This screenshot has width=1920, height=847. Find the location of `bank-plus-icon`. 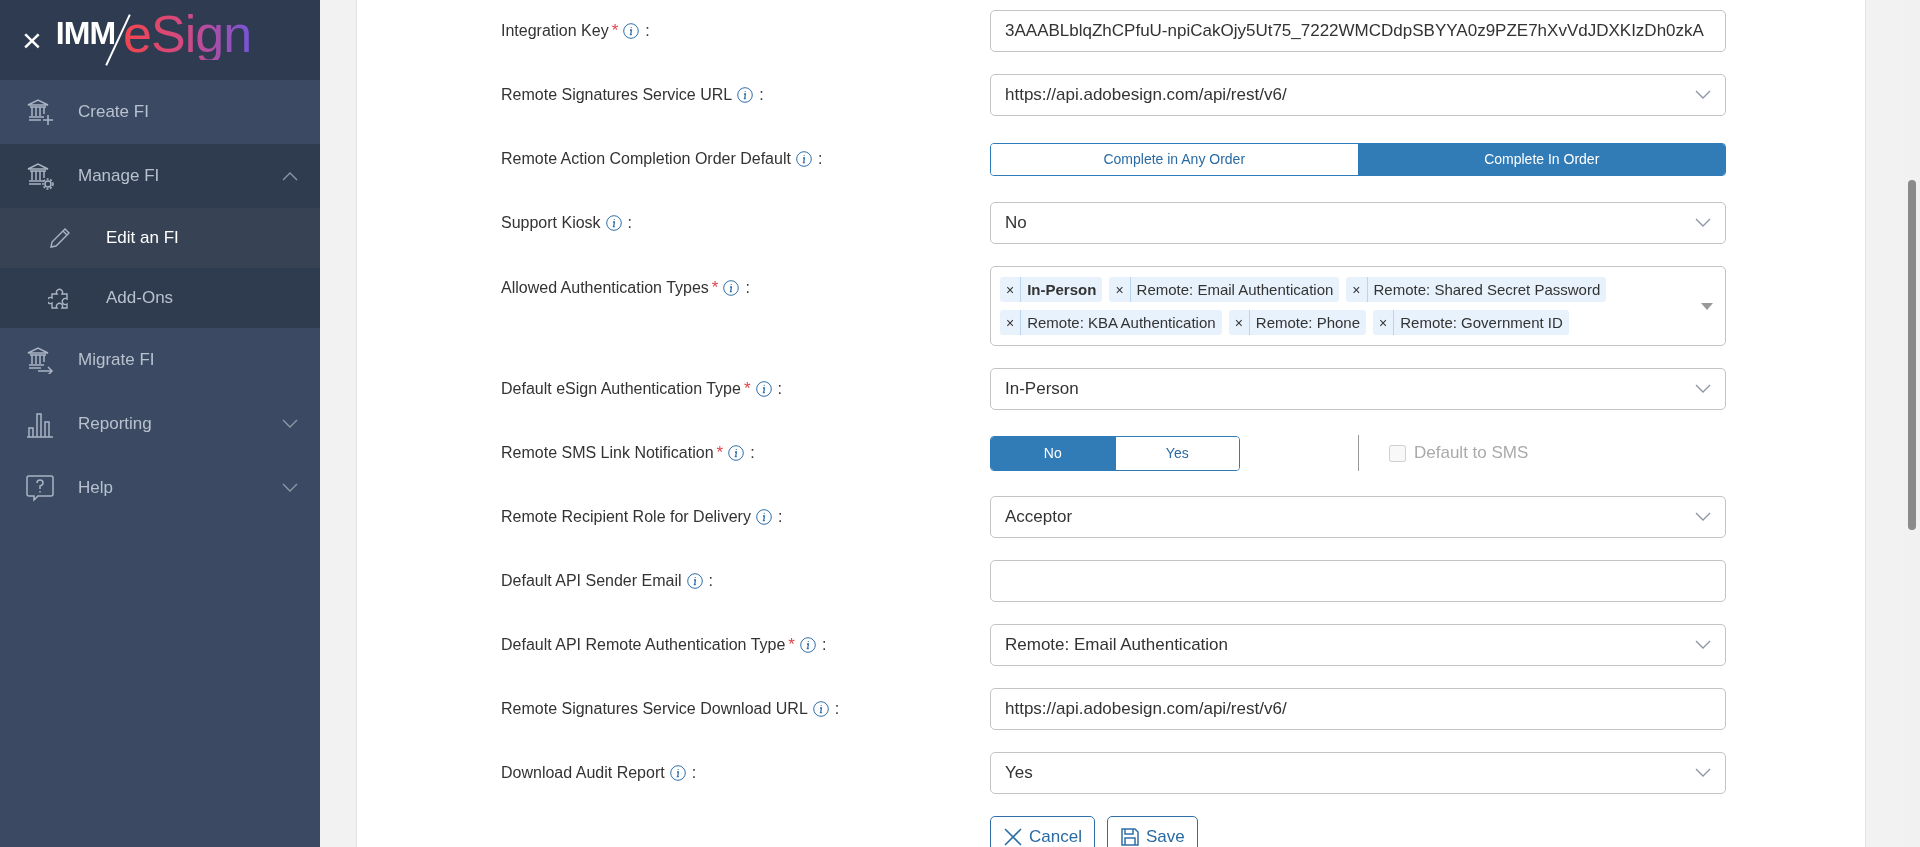

bank-plus-icon is located at coordinates (40, 112).